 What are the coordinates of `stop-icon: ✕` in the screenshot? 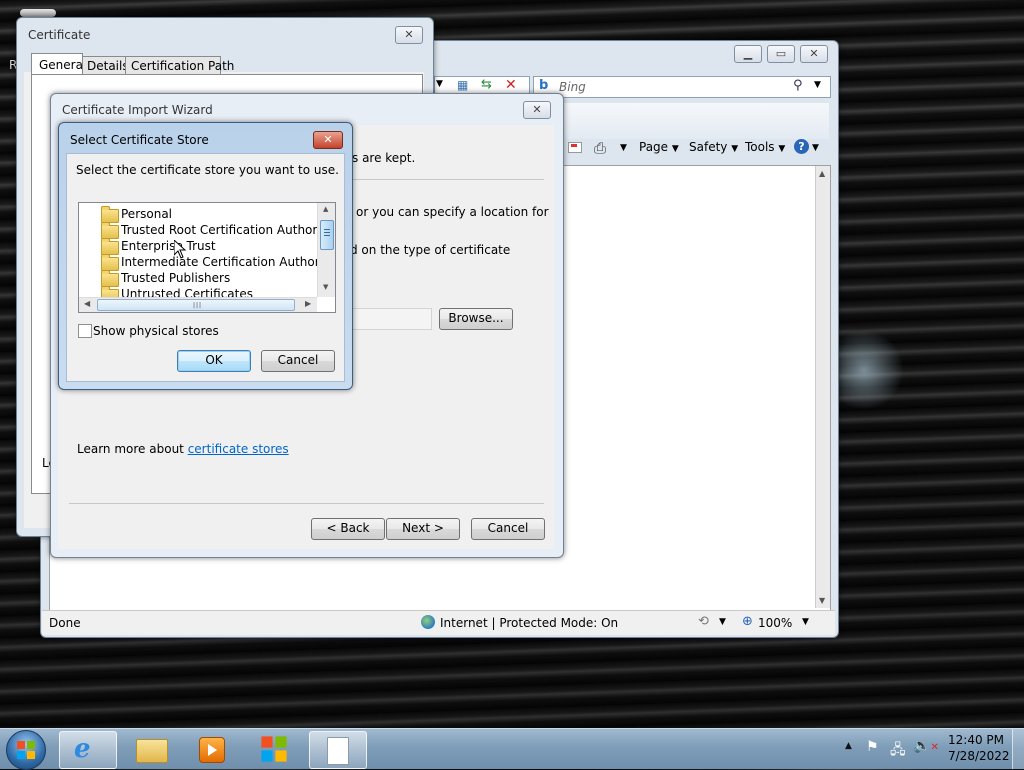 It's located at (511, 85).